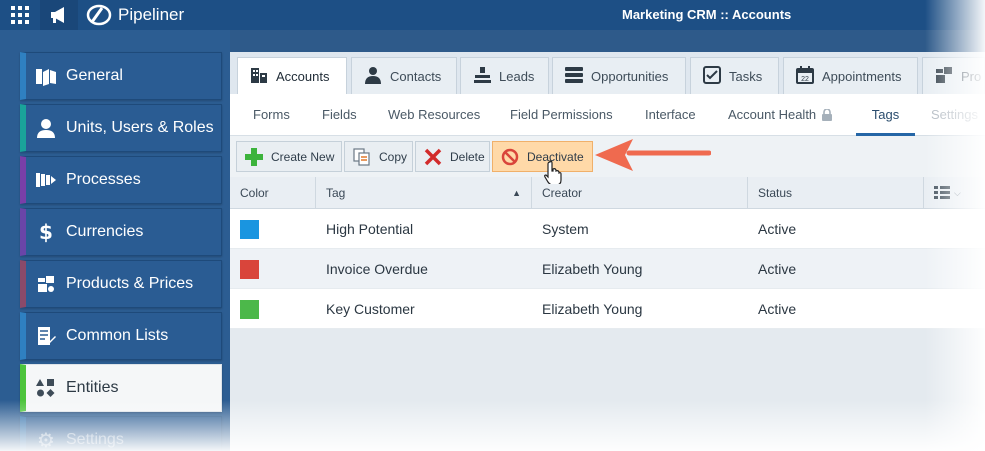 The height and width of the screenshot is (451, 985). What do you see at coordinates (370, 229) in the screenshot?
I see `tag-name-cell: High Potential` at bounding box center [370, 229].